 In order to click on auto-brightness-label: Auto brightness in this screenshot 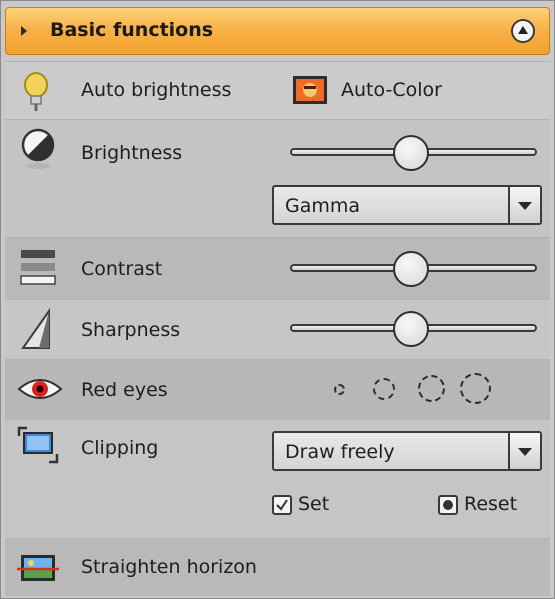, I will do `click(156, 90)`.